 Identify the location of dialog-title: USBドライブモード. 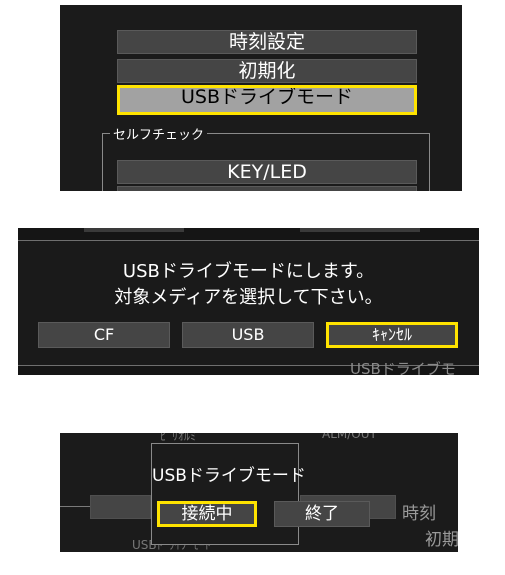
(229, 476).